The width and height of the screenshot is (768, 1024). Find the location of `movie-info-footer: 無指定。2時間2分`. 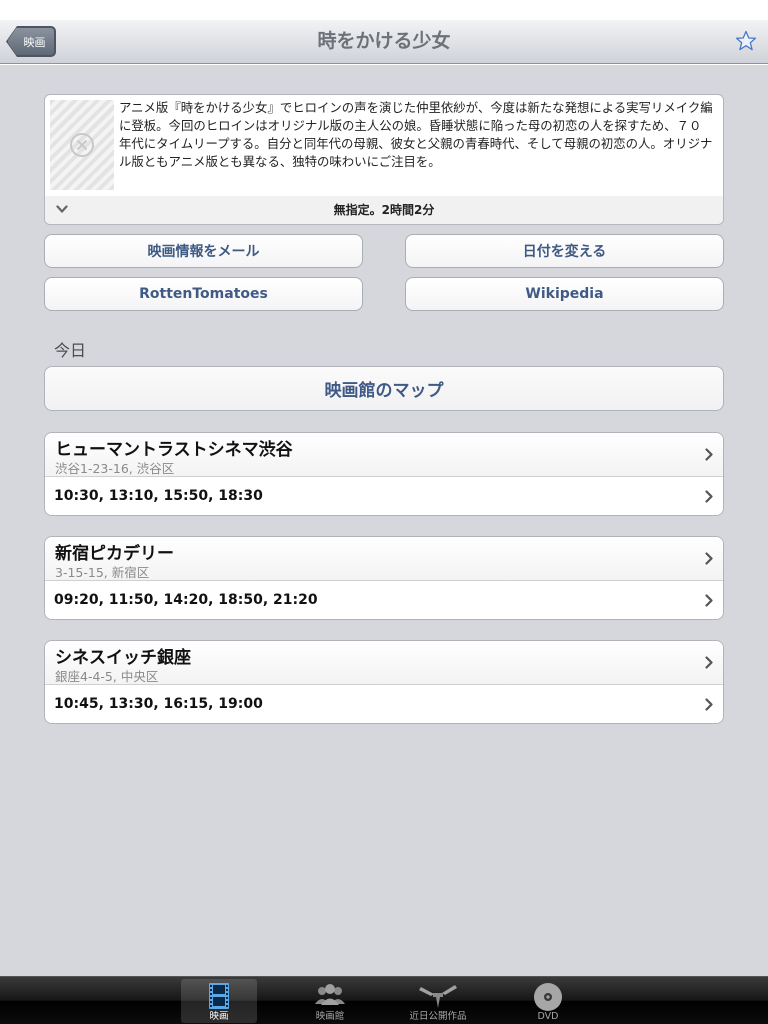

movie-info-footer: 無指定。2時間2分 is located at coordinates (384, 210).